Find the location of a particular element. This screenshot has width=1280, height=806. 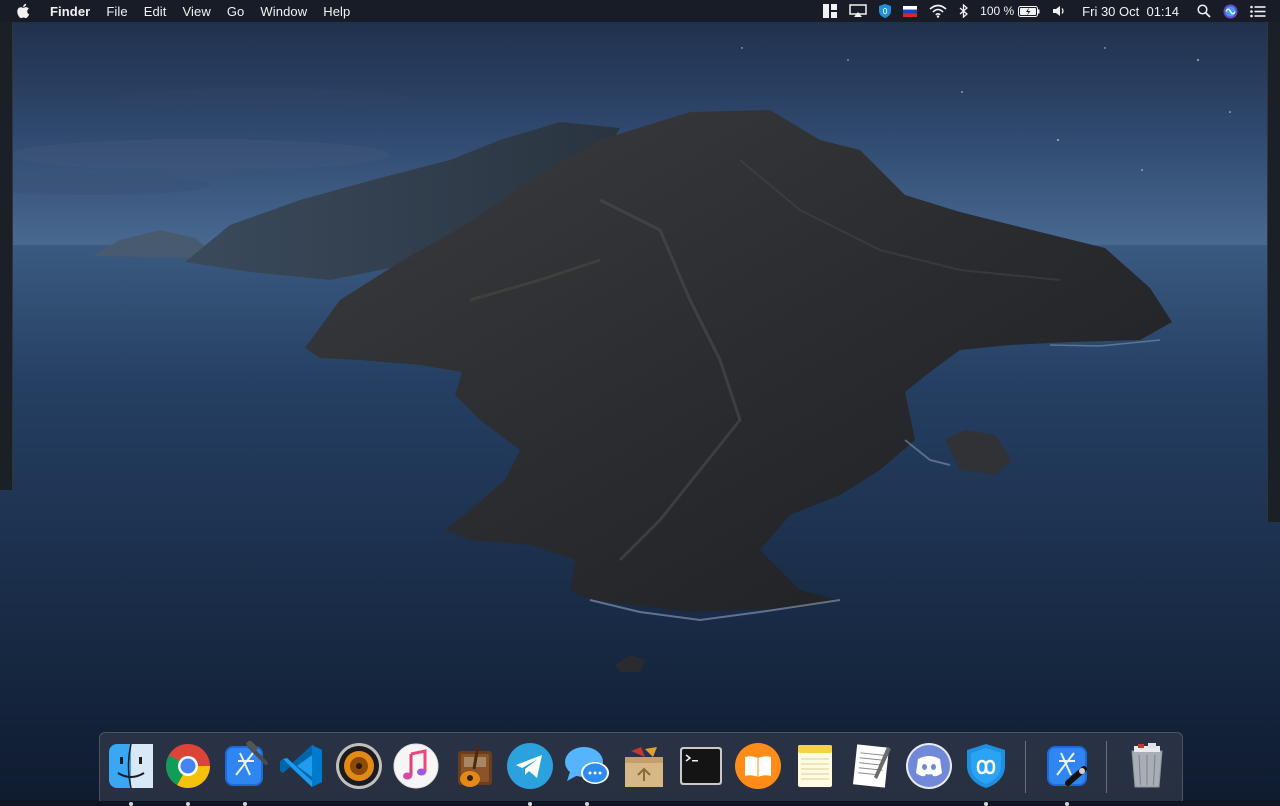

dock-discord is located at coordinates (929, 766).